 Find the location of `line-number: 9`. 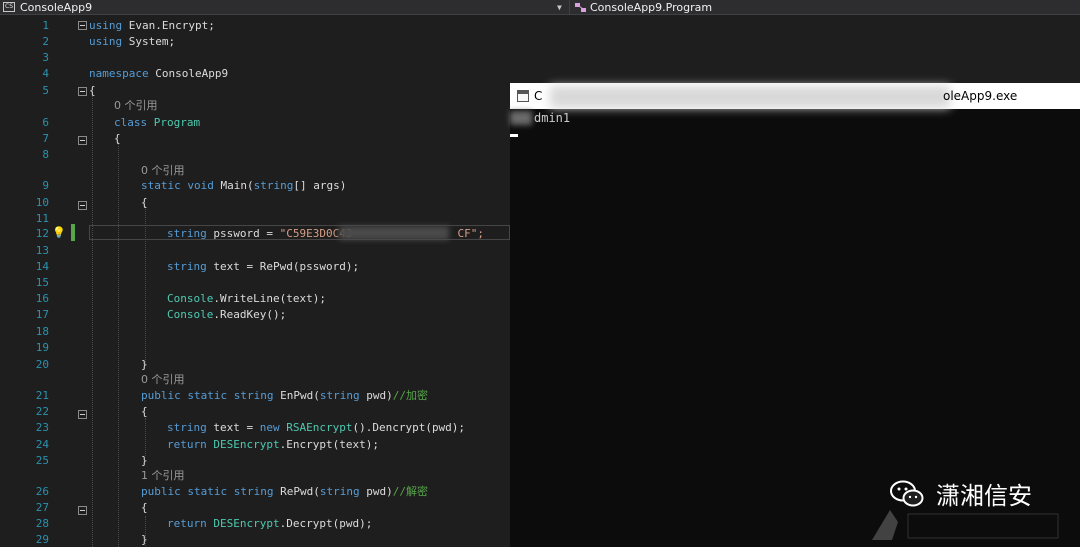

line-number: 9 is located at coordinates (45, 185).